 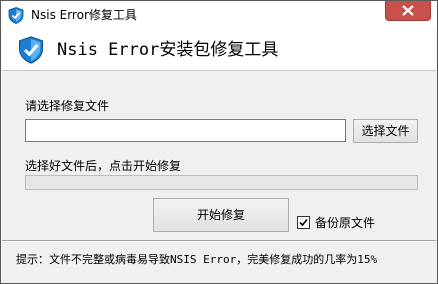 I want to click on choose-file-button: 选择文件, so click(x=385, y=131).